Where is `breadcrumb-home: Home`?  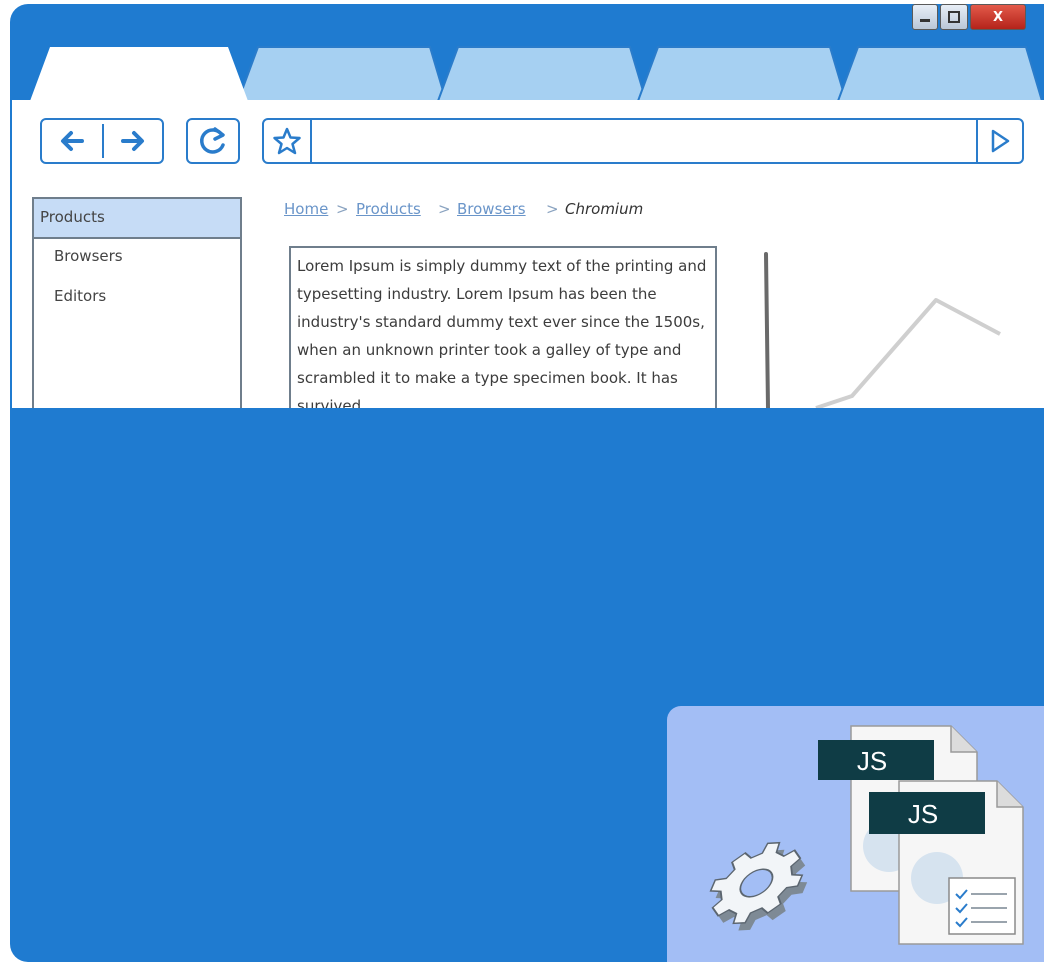
breadcrumb-home: Home is located at coordinates (306, 209).